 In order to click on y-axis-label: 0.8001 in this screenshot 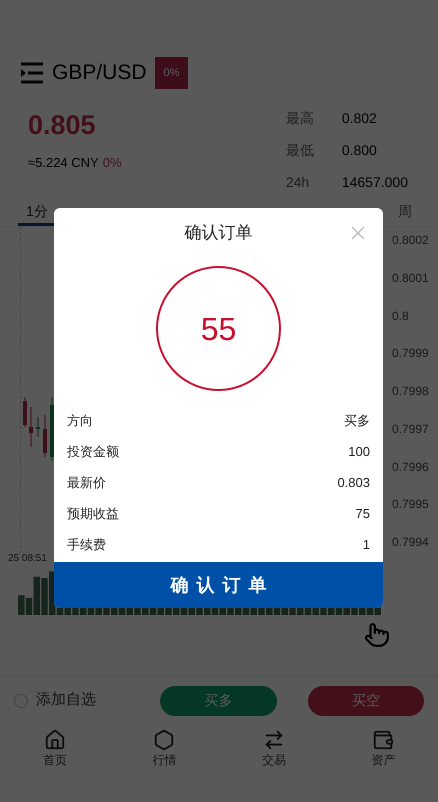, I will do `click(410, 278)`.